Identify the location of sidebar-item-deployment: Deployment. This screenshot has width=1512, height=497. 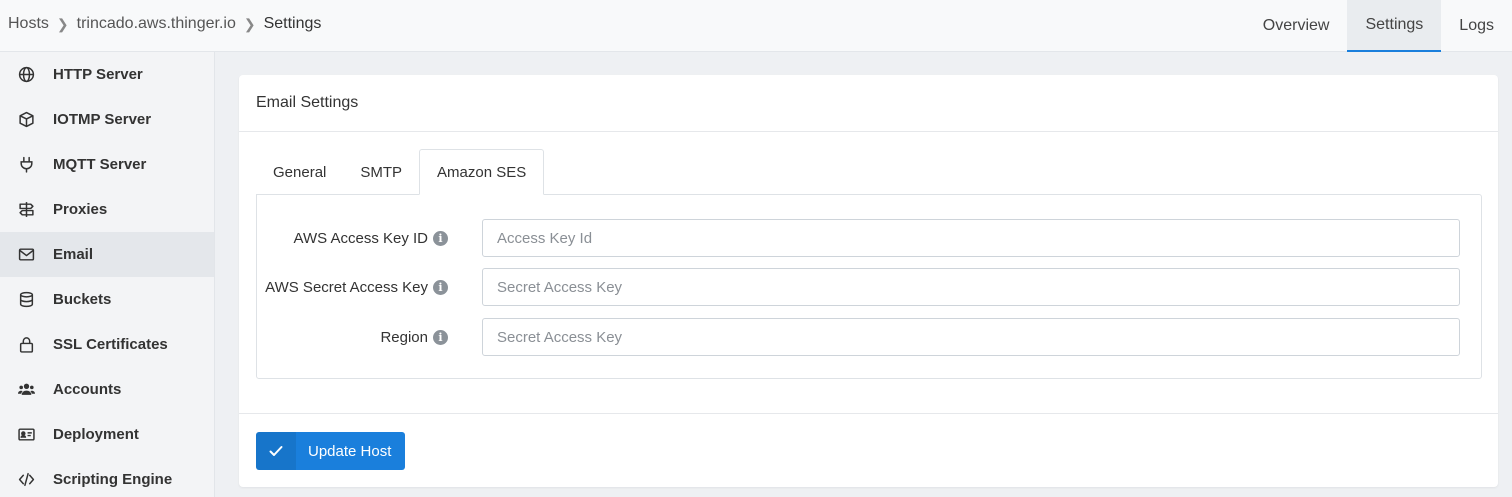
(107, 434).